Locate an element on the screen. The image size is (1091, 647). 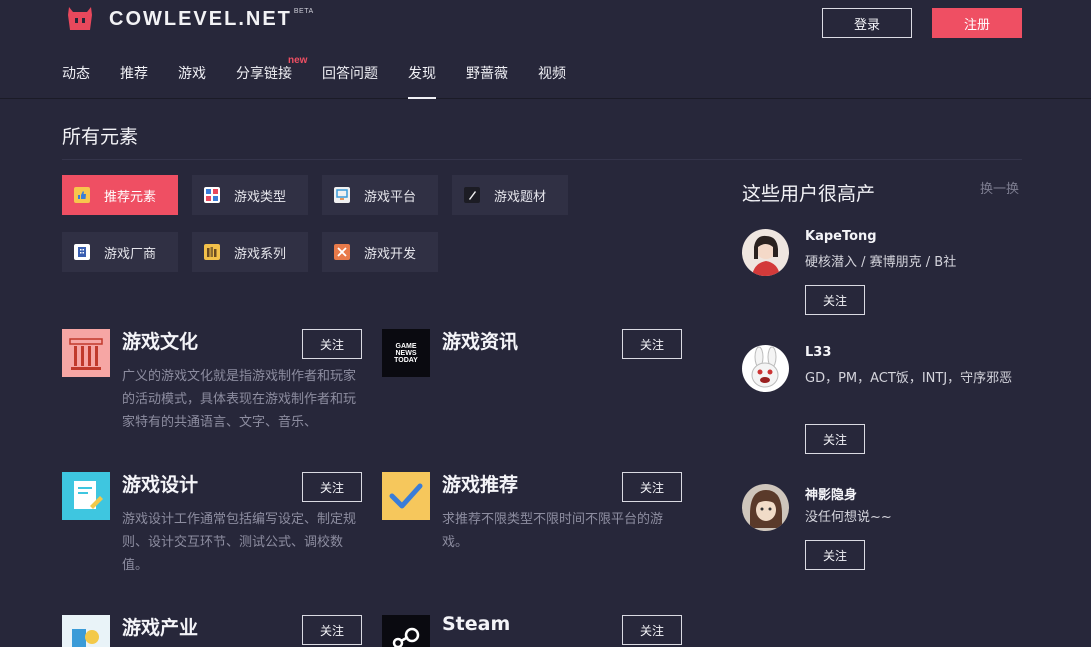
nav-item-dongtai: 动态 is located at coordinates (76, 81).